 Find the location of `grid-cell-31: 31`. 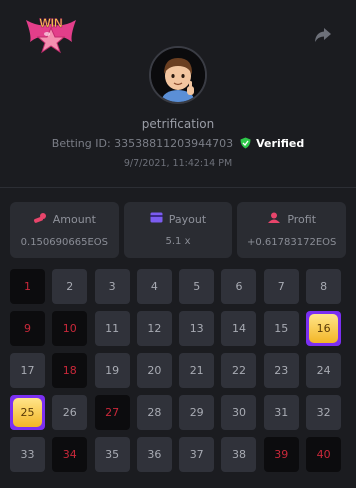

grid-cell-31: 31 is located at coordinates (281, 412).